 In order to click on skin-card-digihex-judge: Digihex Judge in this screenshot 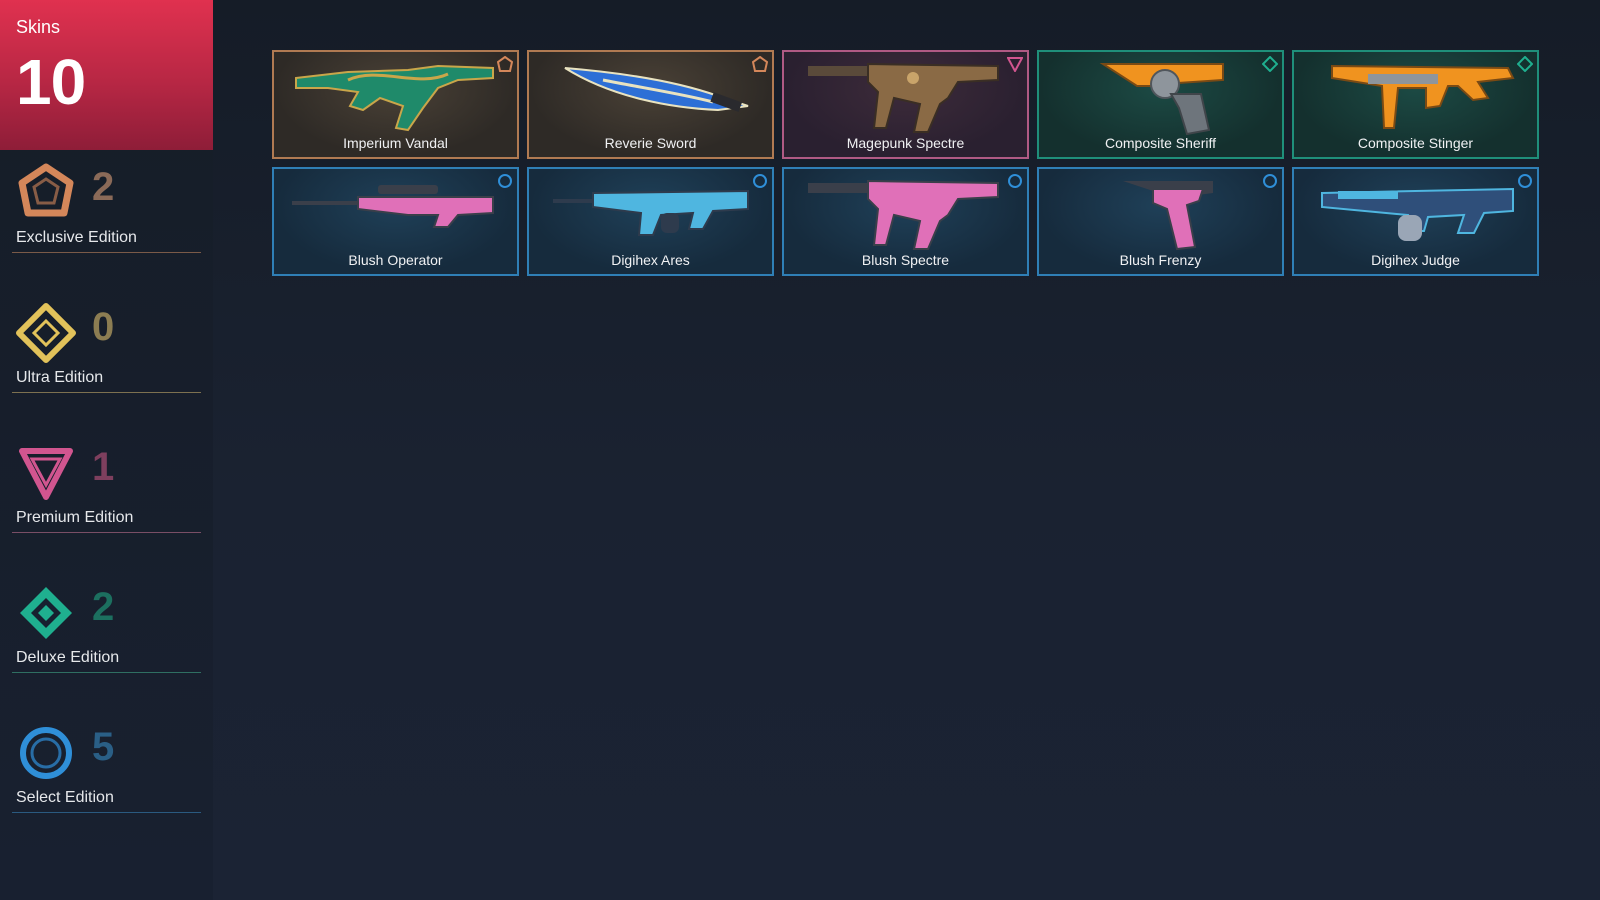, I will do `click(1415, 221)`.